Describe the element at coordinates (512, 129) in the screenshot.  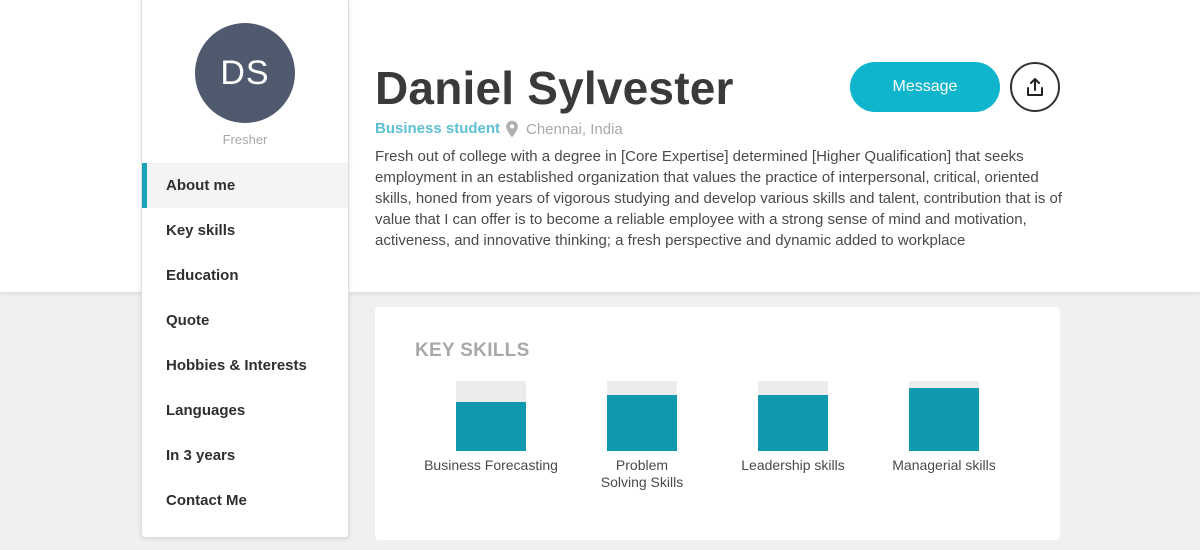
I see `location-pin-icon` at that location.